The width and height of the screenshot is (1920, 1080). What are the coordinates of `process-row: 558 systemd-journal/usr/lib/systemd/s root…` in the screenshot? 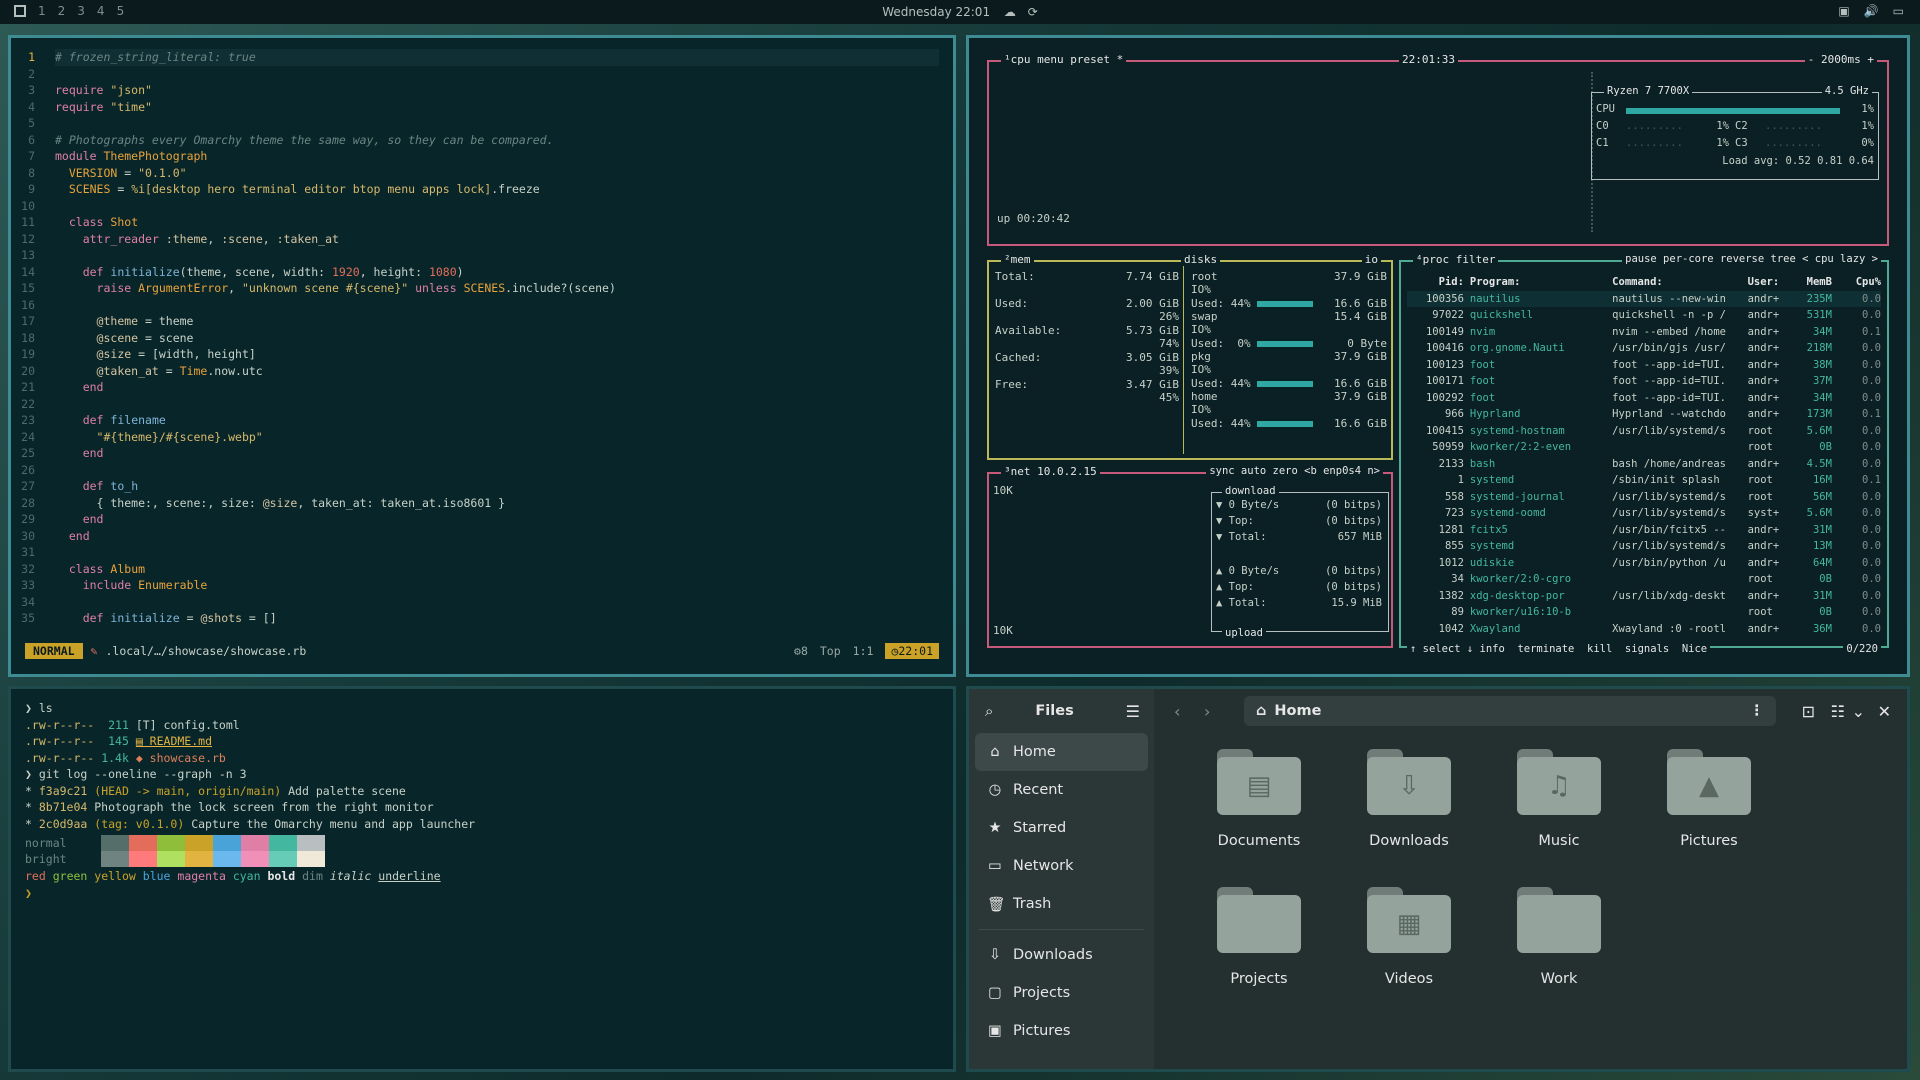 It's located at (1644, 497).